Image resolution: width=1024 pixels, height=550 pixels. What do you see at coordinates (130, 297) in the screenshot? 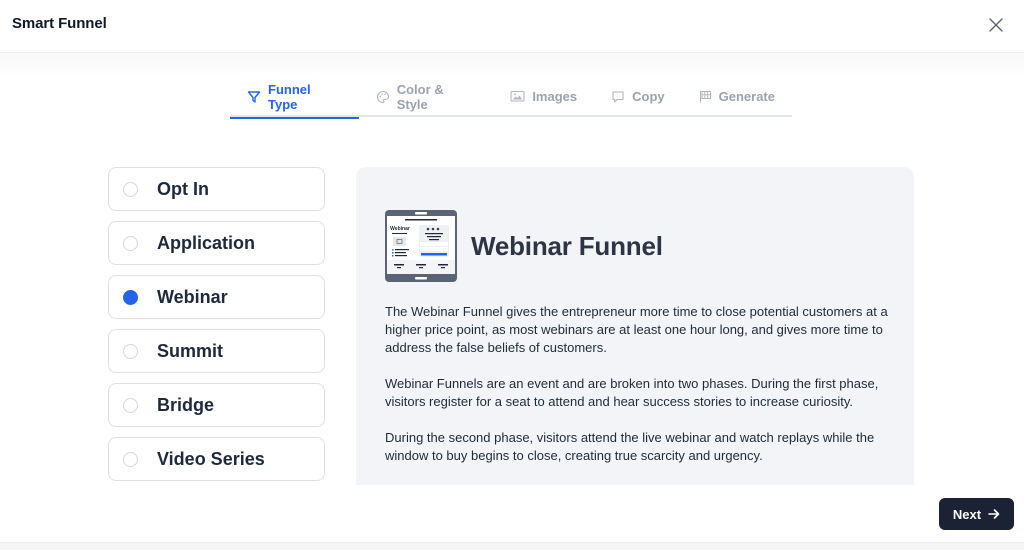
I see `radio-button-selected` at bounding box center [130, 297].